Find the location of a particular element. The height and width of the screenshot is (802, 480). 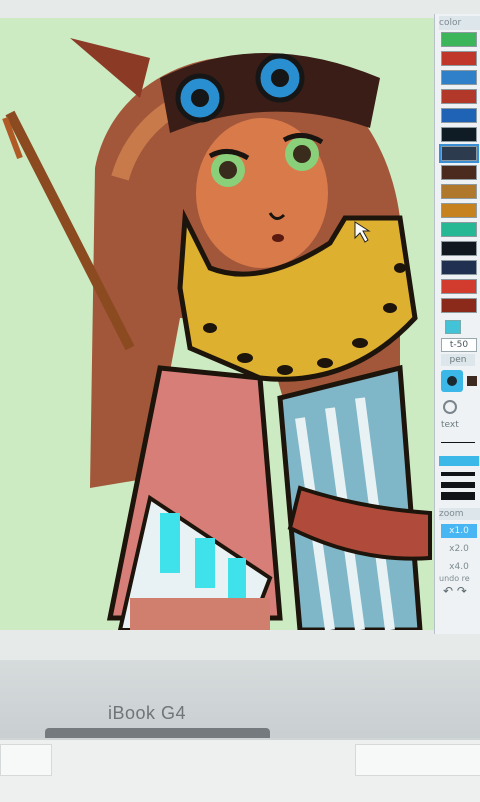

mode-radio is located at coordinates (450, 407).